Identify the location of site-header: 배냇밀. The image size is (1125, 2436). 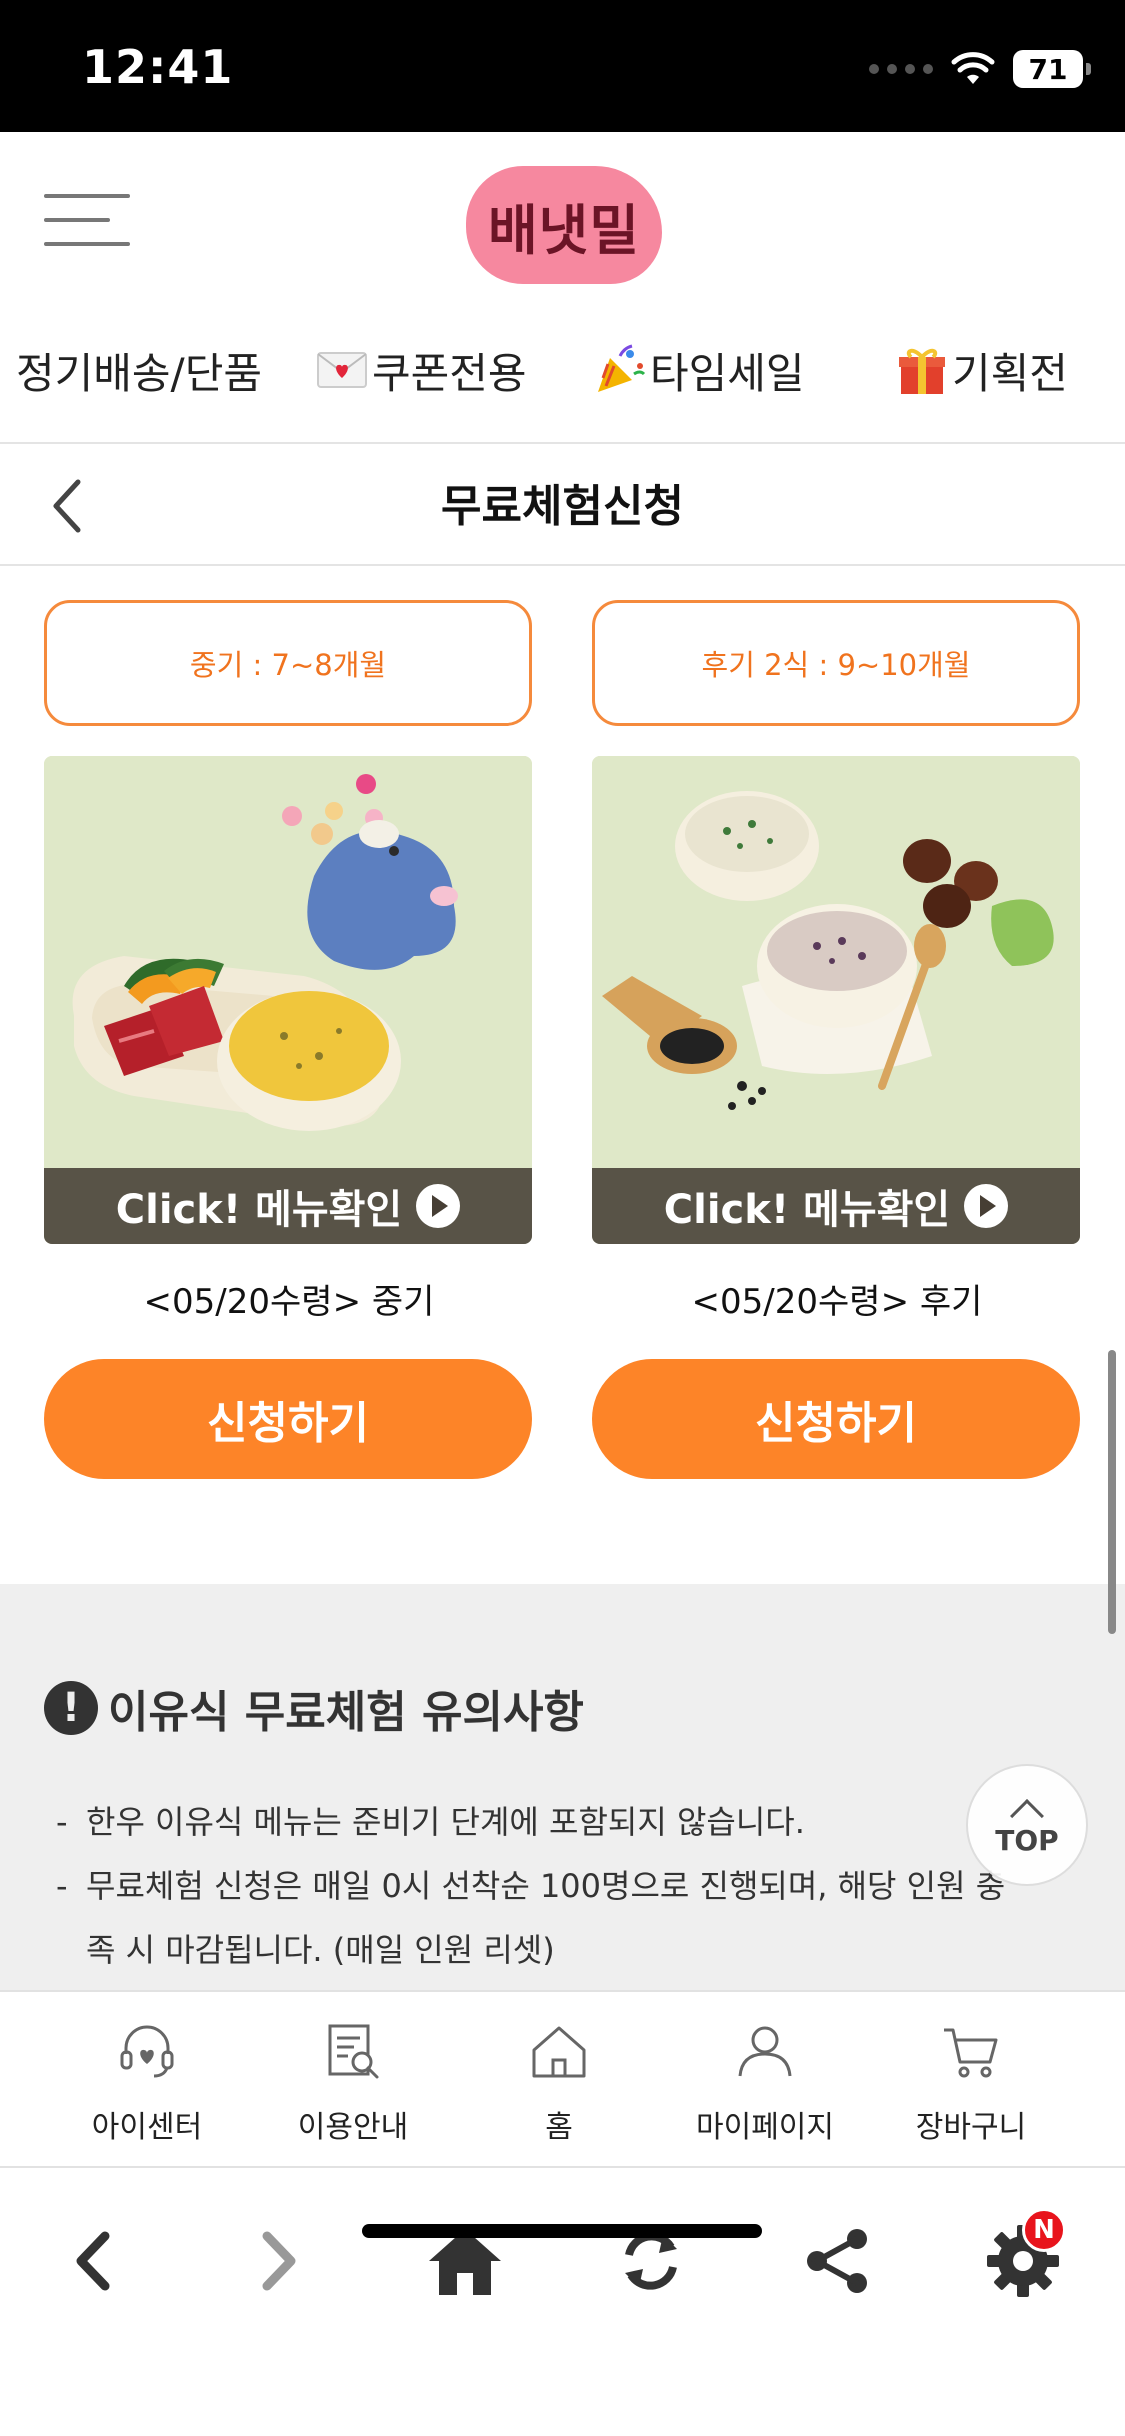
(562, 217).